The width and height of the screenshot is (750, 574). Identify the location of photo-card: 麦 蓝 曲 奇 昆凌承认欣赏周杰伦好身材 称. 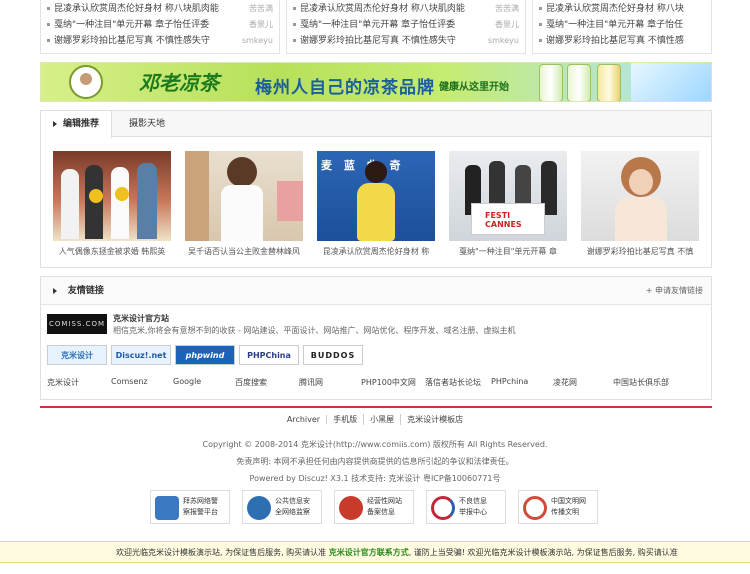
(376, 204).